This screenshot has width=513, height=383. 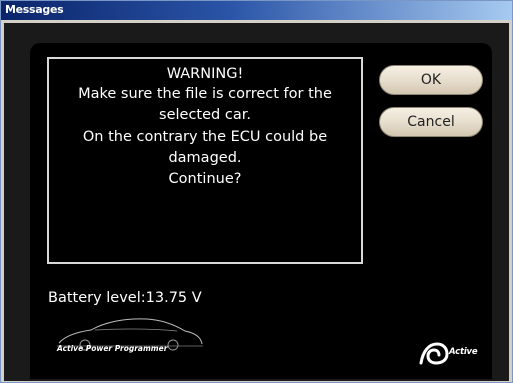 I want to click on window-title: Messages, so click(x=34, y=9).